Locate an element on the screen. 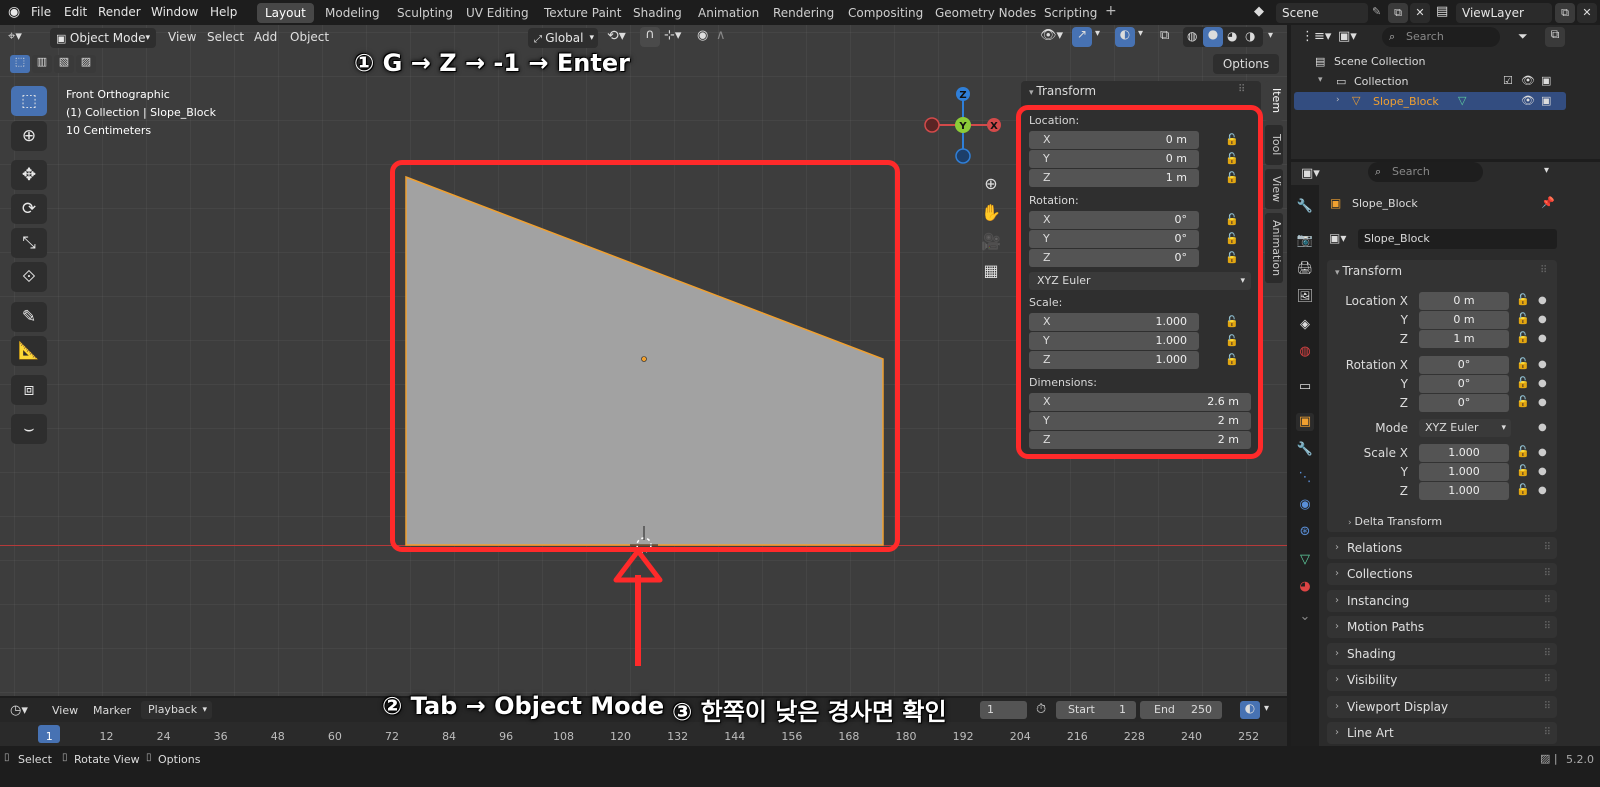  tab-view: View is located at coordinates (1274, 189).